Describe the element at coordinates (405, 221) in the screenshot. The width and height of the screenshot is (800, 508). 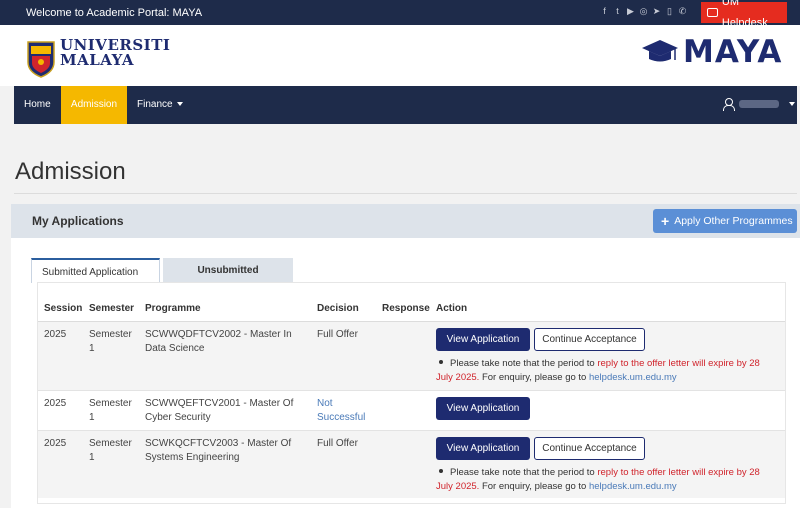
I see `applications-panel-header: My Applications + Apply Other Programmes` at that location.